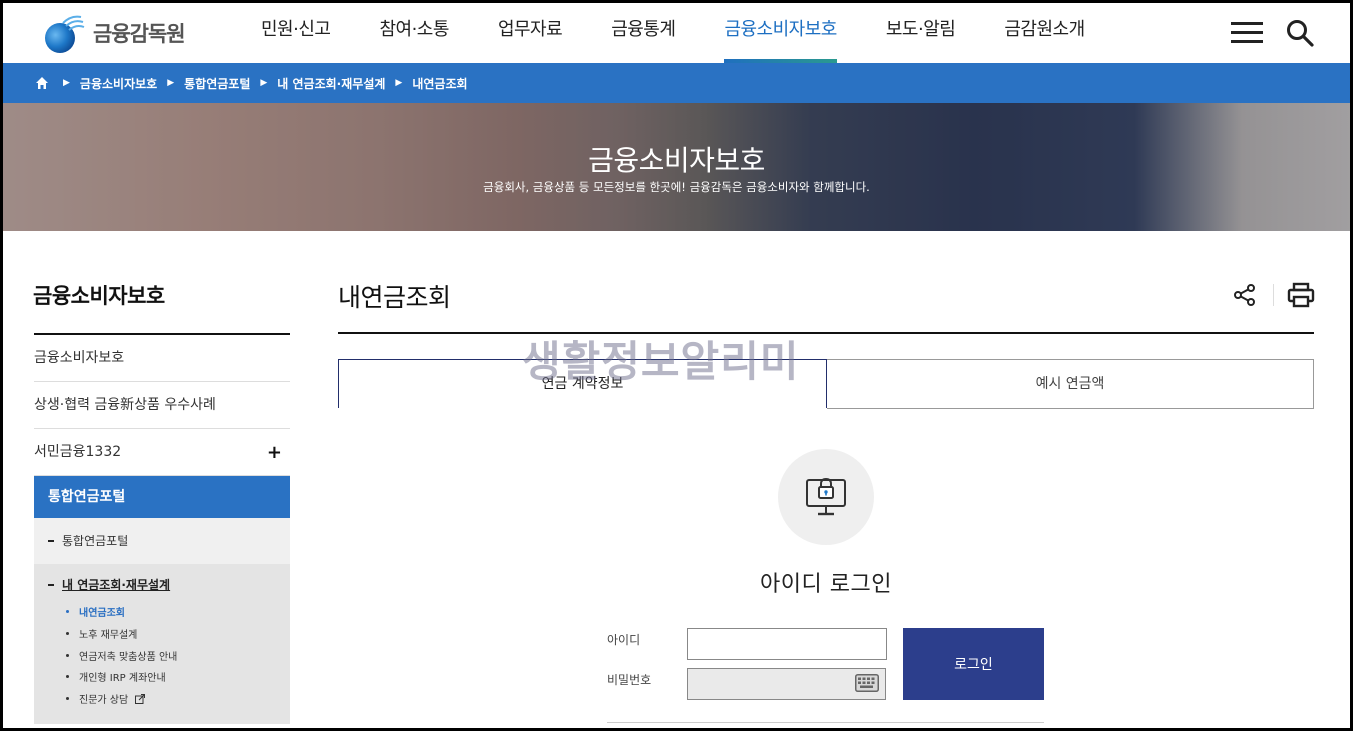 The height and width of the screenshot is (731, 1353). I want to click on sidebar-leaf-my-pension: 내연금조회, so click(95, 611).